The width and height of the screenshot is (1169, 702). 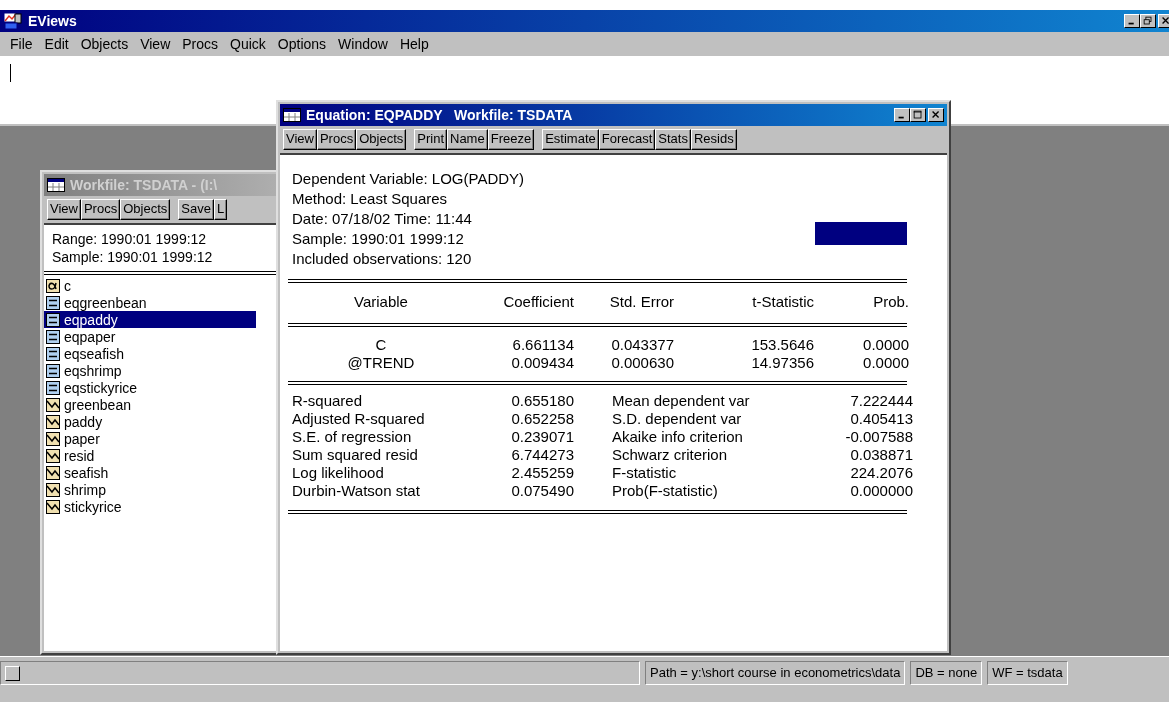 What do you see at coordinates (150, 387) in the screenshot?
I see `object-item: eqstickyrice` at bounding box center [150, 387].